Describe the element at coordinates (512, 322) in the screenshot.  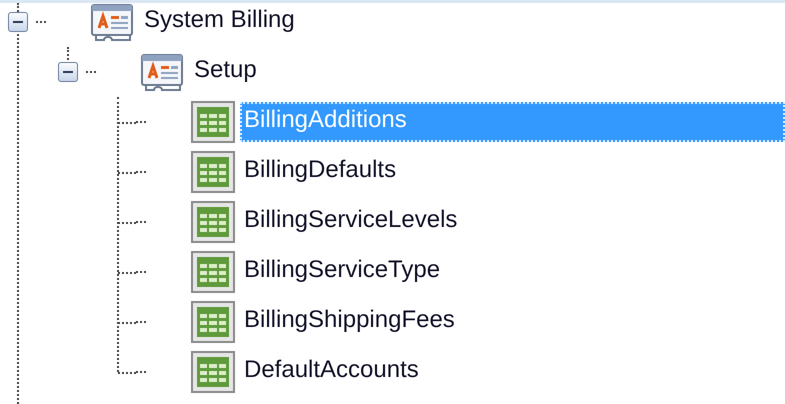
I see `tree-item: BillingShippingFees` at that location.